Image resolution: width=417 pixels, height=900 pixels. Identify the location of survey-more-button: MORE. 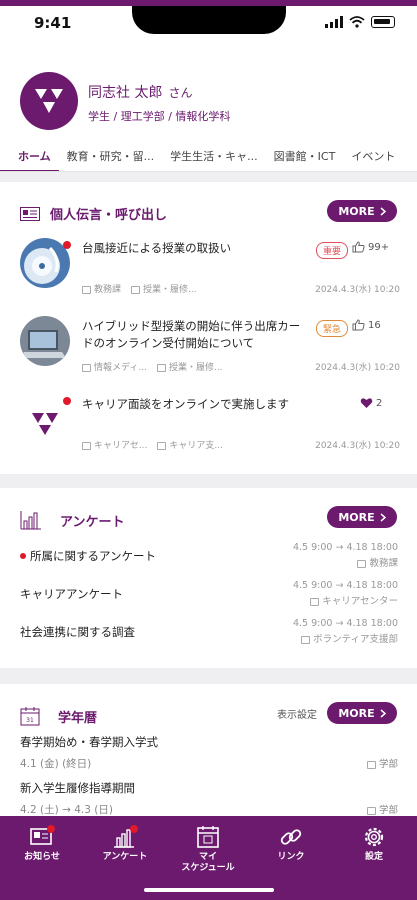
(362, 517).